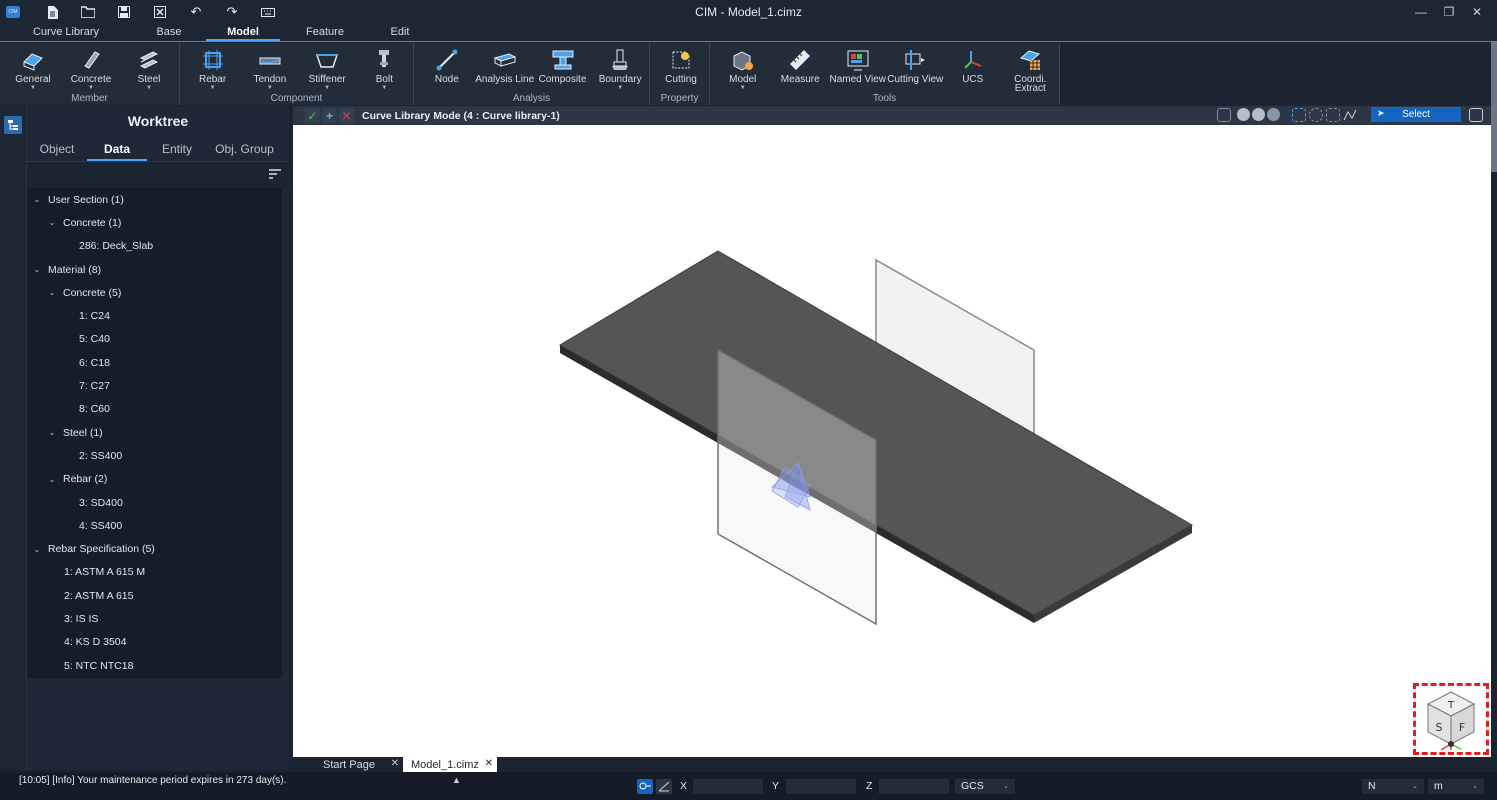 The image size is (1497, 800). Describe the element at coordinates (154, 572) in the screenshot. I see `tree-node: 1: ASTM A 615 M` at that location.